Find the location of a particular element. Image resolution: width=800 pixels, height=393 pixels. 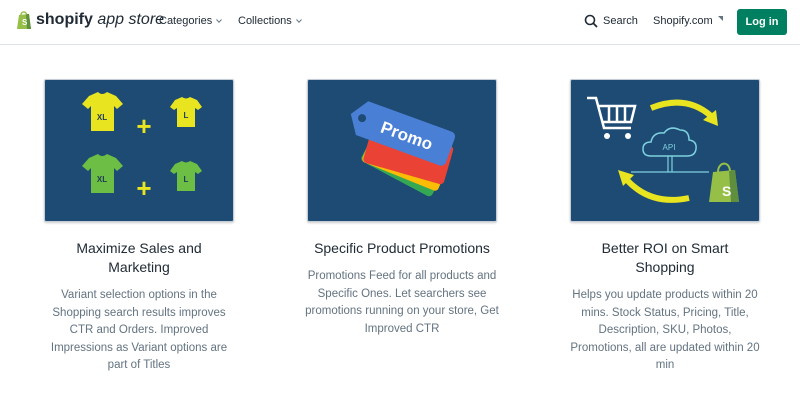

search-button: Search is located at coordinates (611, 21).